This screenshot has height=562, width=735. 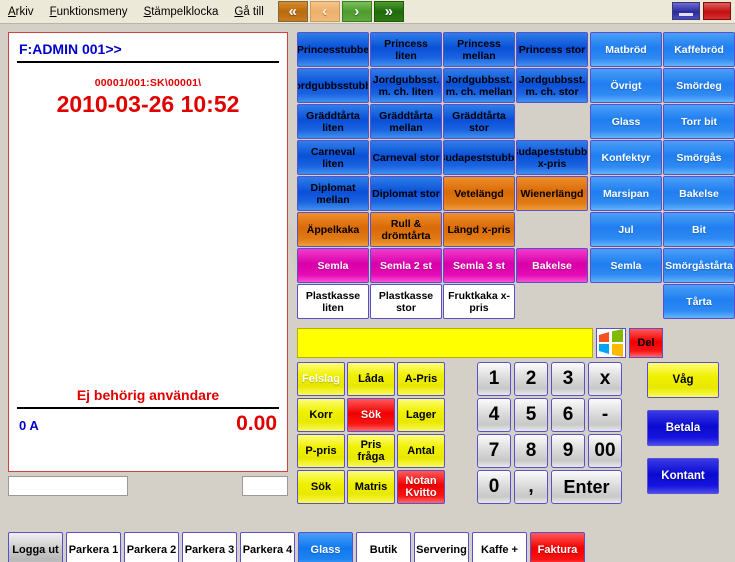 What do you see at coordinates (683, 380) in the screenshot?
I see `action-button-v-g: Våg` at bounding box center [683, 380].